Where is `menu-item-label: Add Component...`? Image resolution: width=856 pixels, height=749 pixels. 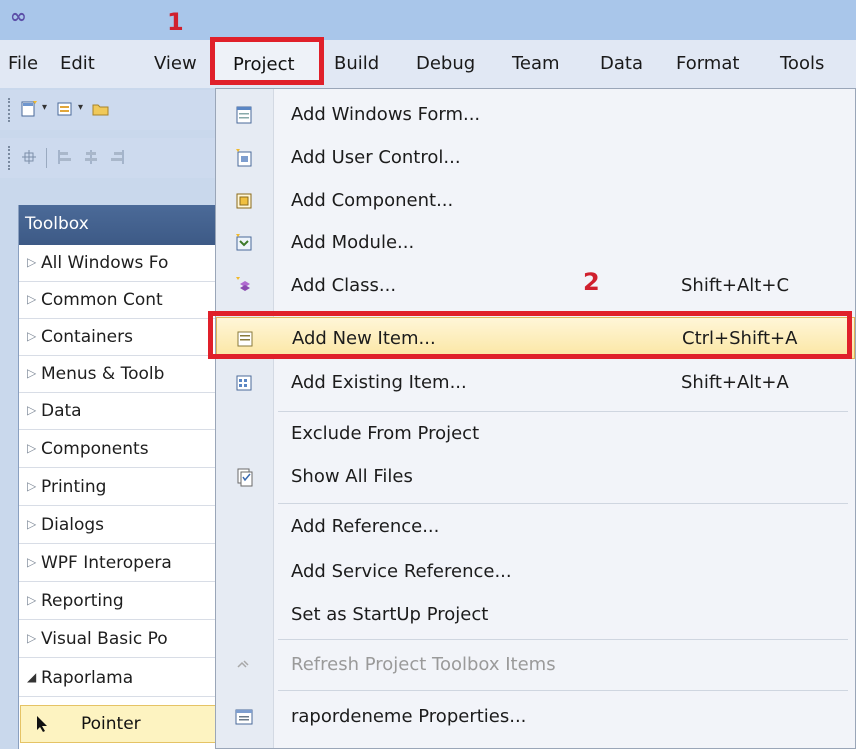 menu-item-label: Add Component... is located at coordinates (372, 200).